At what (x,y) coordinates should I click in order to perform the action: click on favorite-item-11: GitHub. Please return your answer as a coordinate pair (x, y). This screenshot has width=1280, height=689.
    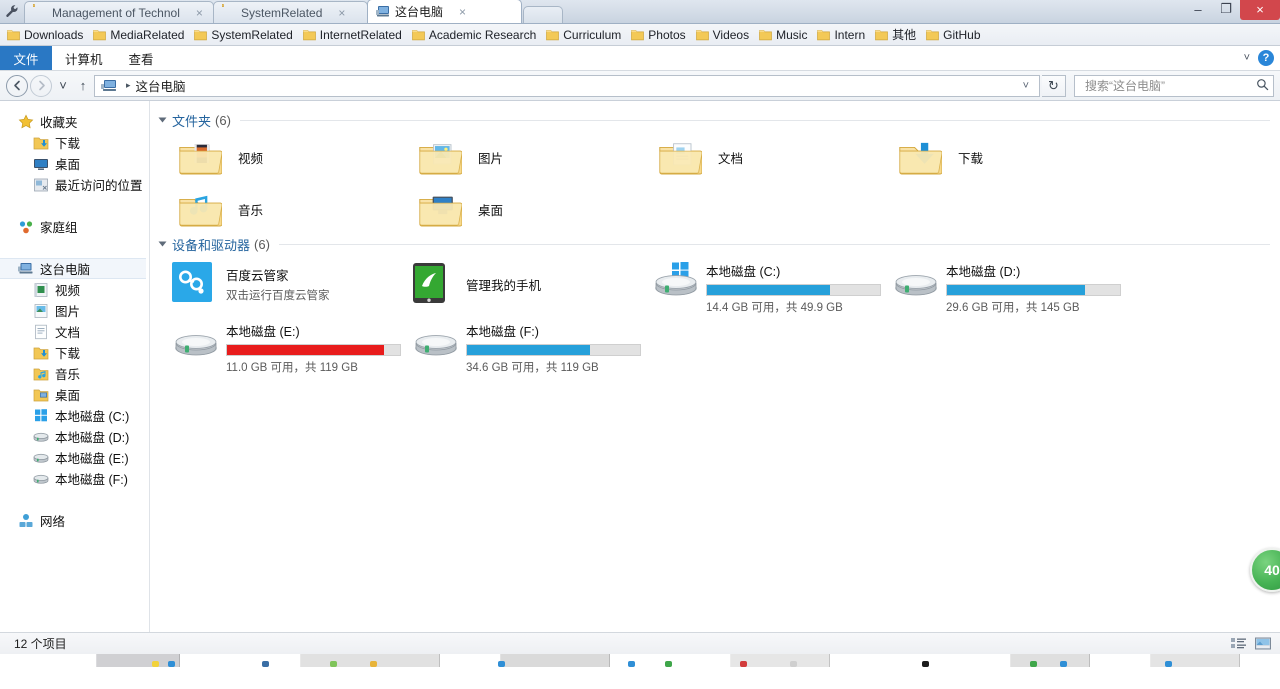
    Looking at the image, I should click on (955, 35).